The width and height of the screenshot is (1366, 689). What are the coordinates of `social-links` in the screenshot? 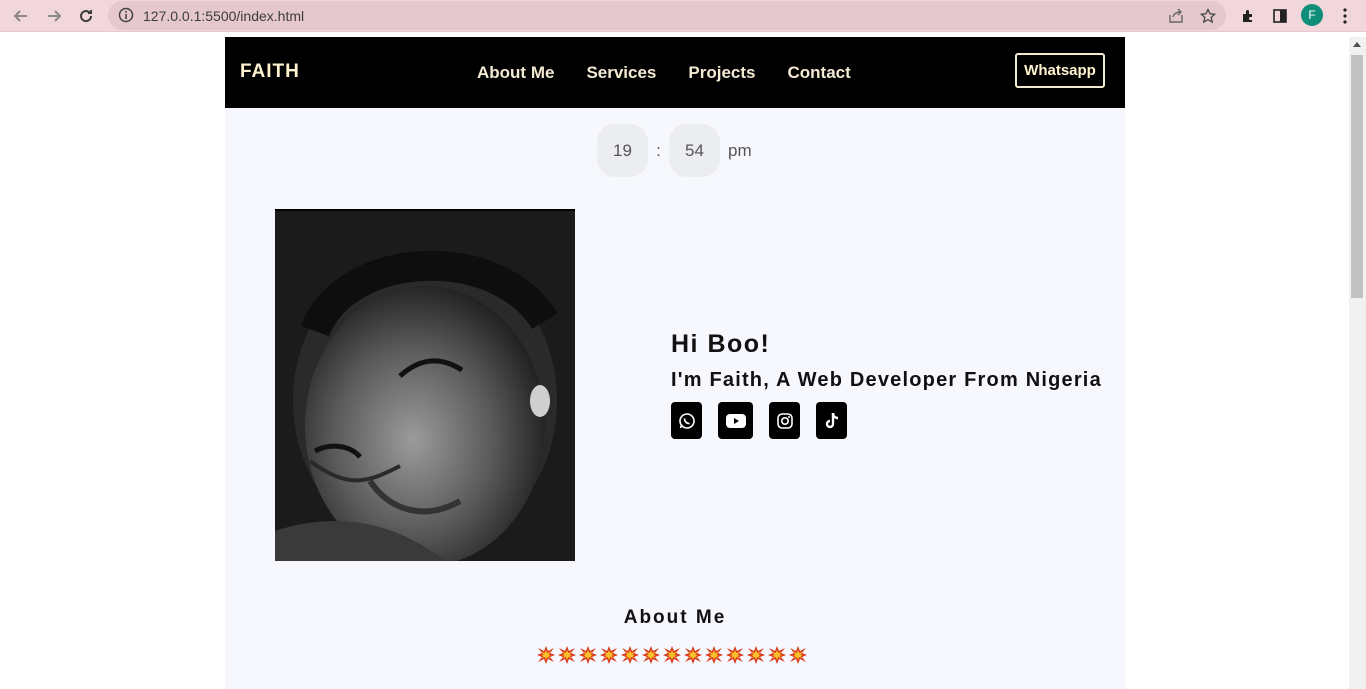 It's located at (886, 420).